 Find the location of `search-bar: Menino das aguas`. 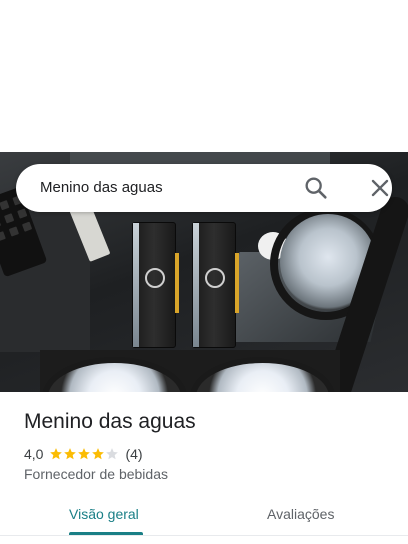

search-bar: Menino das aguas is located at coordinates (204, 188).